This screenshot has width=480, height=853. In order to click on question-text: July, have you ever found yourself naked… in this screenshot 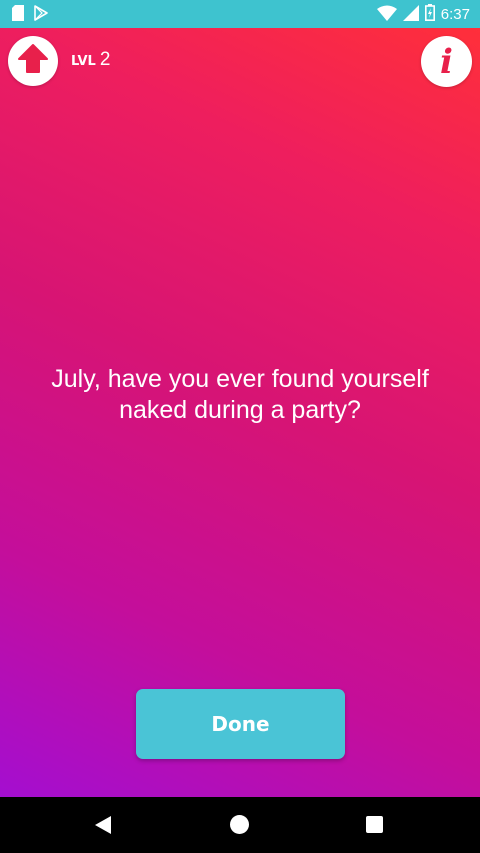, I will do `click(240, 394)`.